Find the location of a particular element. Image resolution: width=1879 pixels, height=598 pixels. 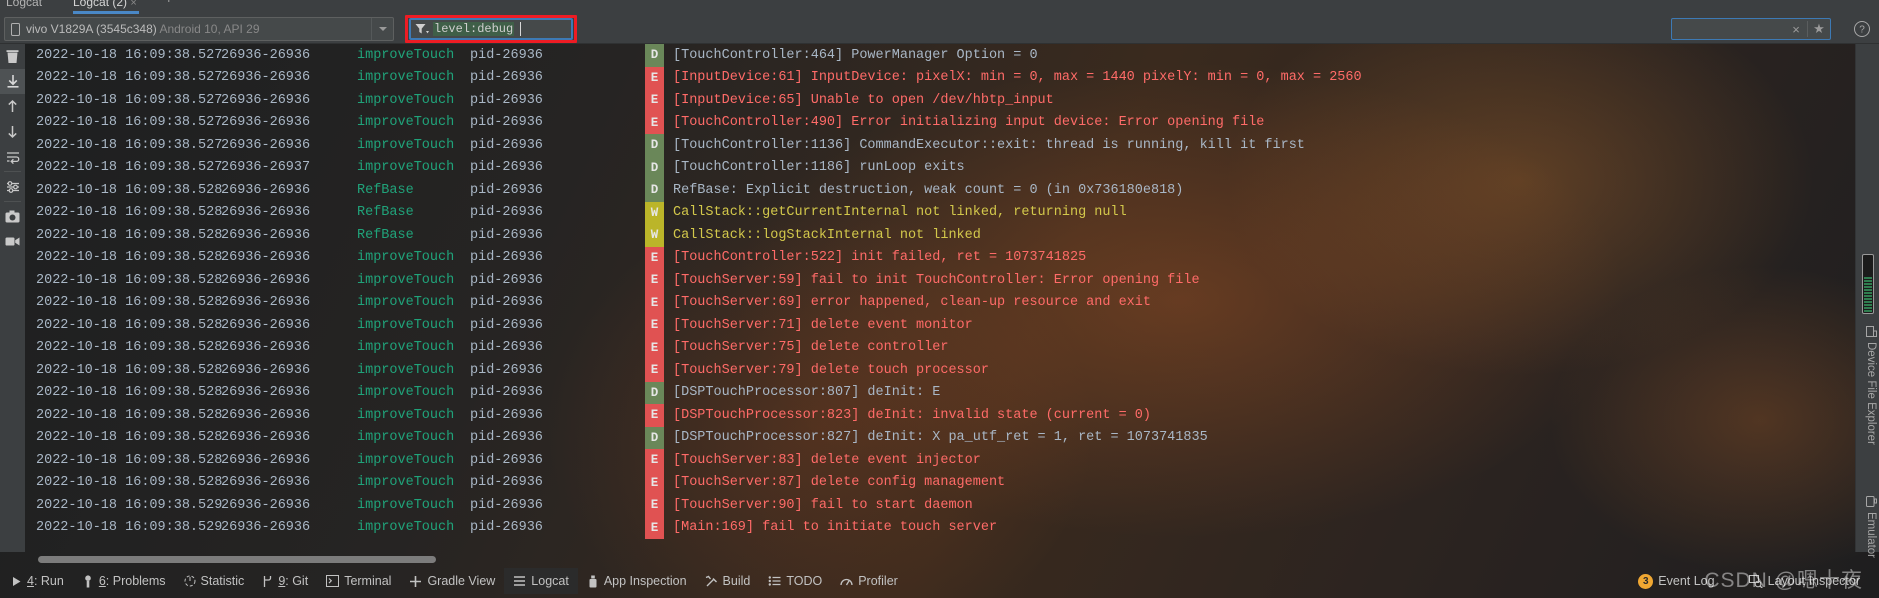

emulator-icon is located at coordinates (1871, 501).